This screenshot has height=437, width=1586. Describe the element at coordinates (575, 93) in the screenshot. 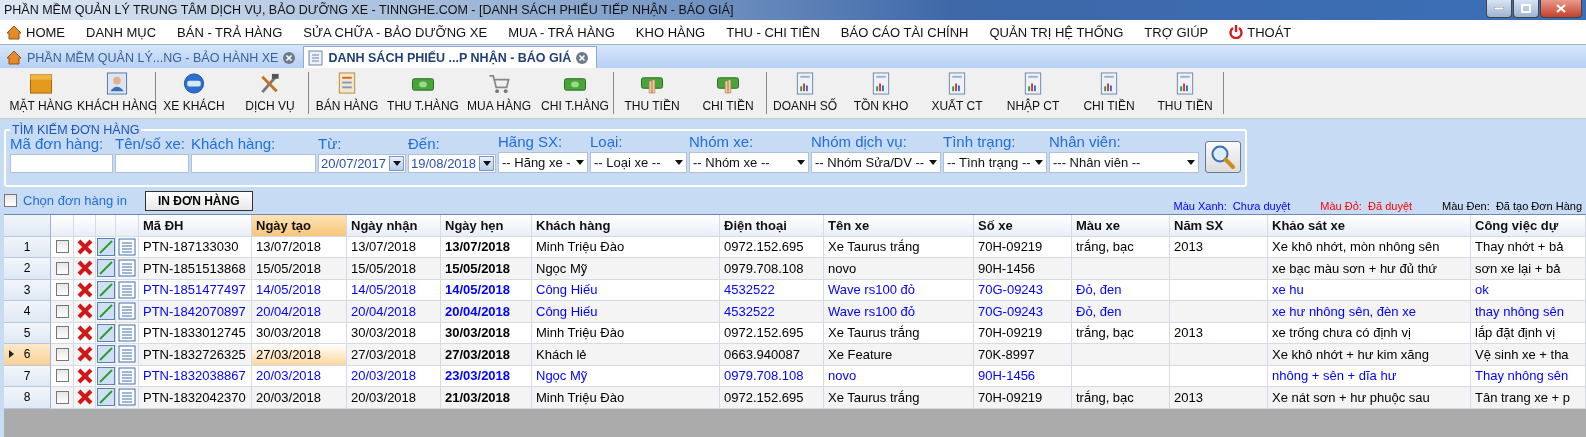

I see `toolbar-button: CHI T.HÀNG` at that location.